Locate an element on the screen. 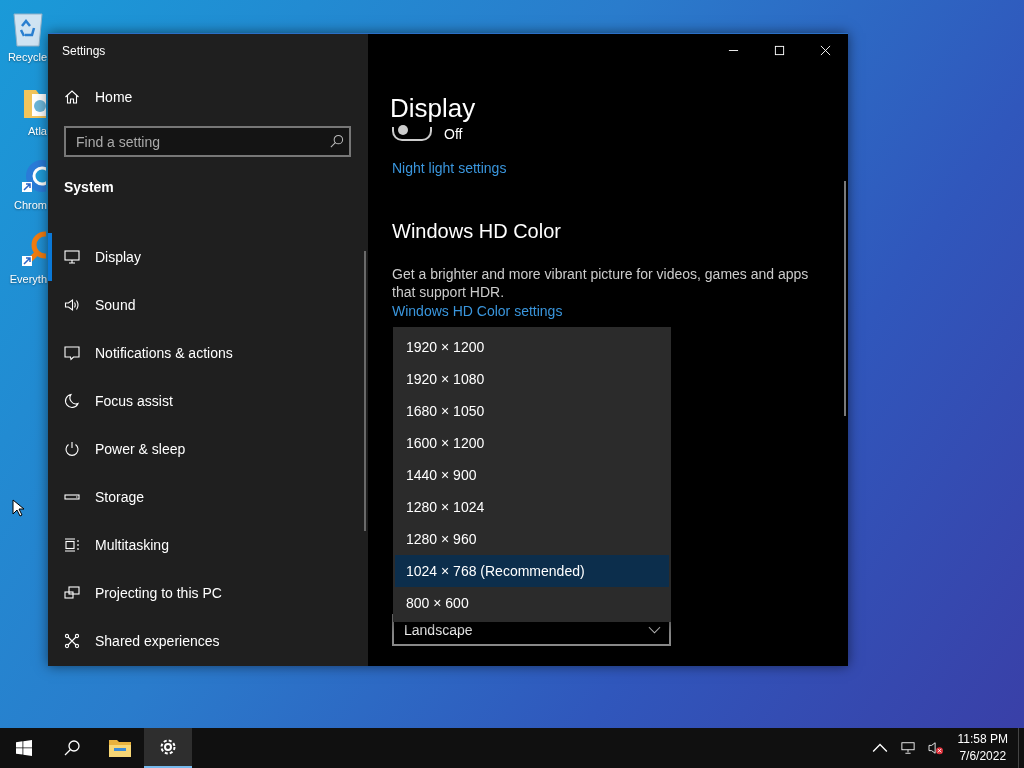 The width and height of the screenshot is (1024, 768). nav-item: Sound is located at coordinates (208, 305).